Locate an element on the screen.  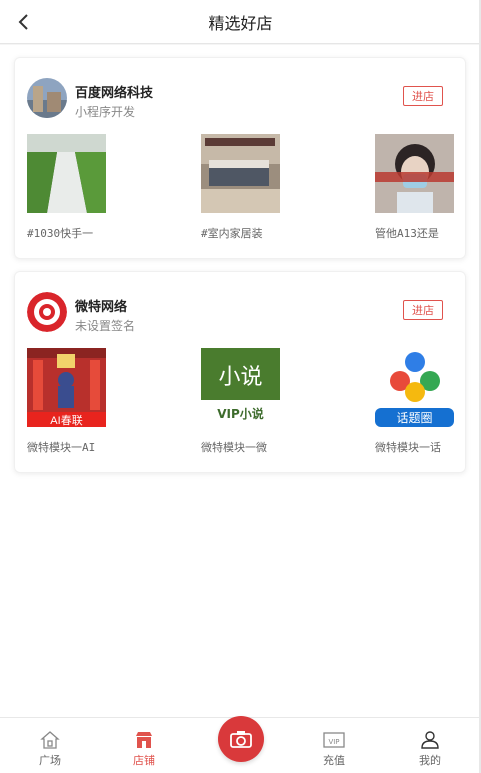
top-bar: 精选好店 is located at coordinates (240, 22).